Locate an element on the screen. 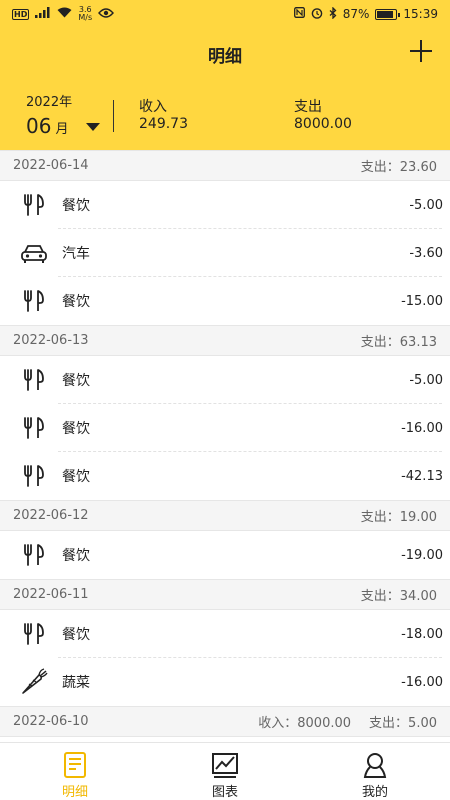  day-total-value: 23.60 is located at coordinates (418, 167).